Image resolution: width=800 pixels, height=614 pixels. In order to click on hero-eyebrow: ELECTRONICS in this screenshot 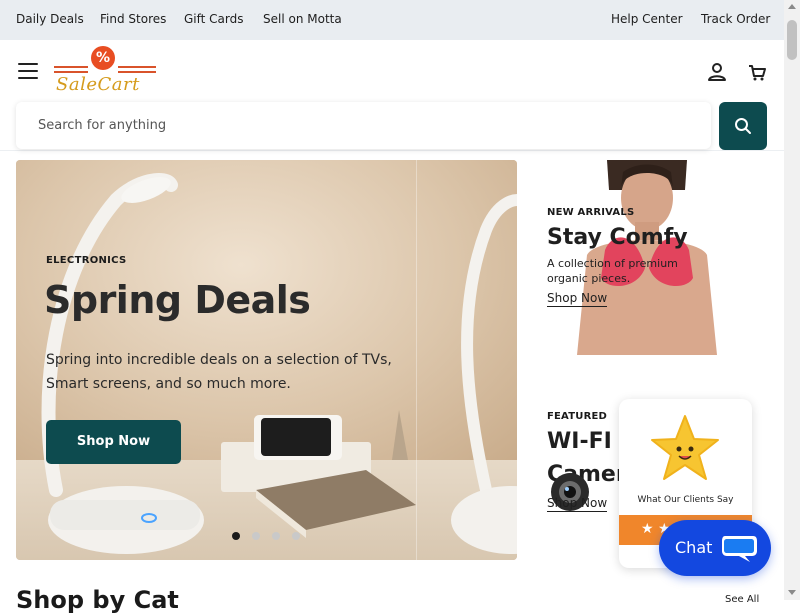, I will do `click(86, 260)`.